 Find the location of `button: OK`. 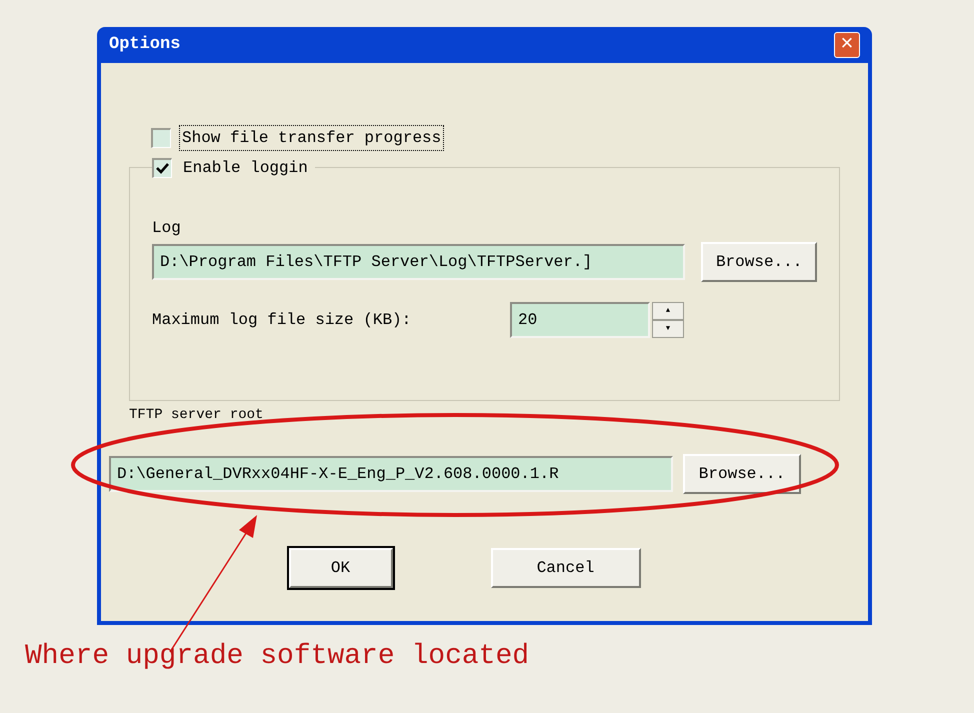

button: OK is located at coordinates (340, 568).